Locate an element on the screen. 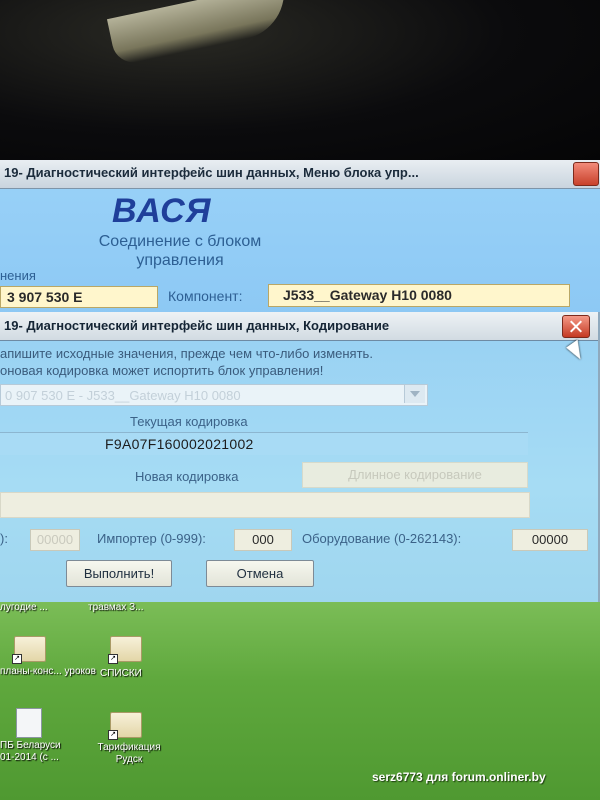 This screenshot has width=600, height=800. component-field: J533__Gateway H10 0080 is located at coordinates (419, 295).